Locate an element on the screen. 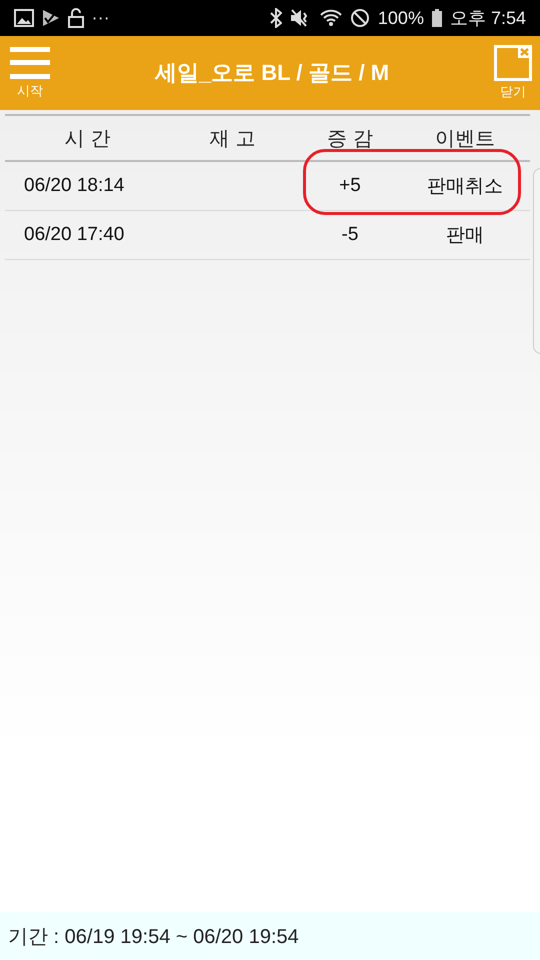 The image size is (540, 960). column-header: 이벤트 is located at coordinates (465, 138).